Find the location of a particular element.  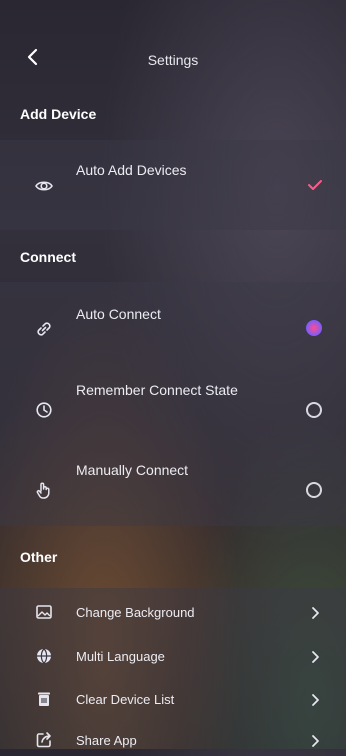

setting-label: Change Background is located at coordinates (135, 612).